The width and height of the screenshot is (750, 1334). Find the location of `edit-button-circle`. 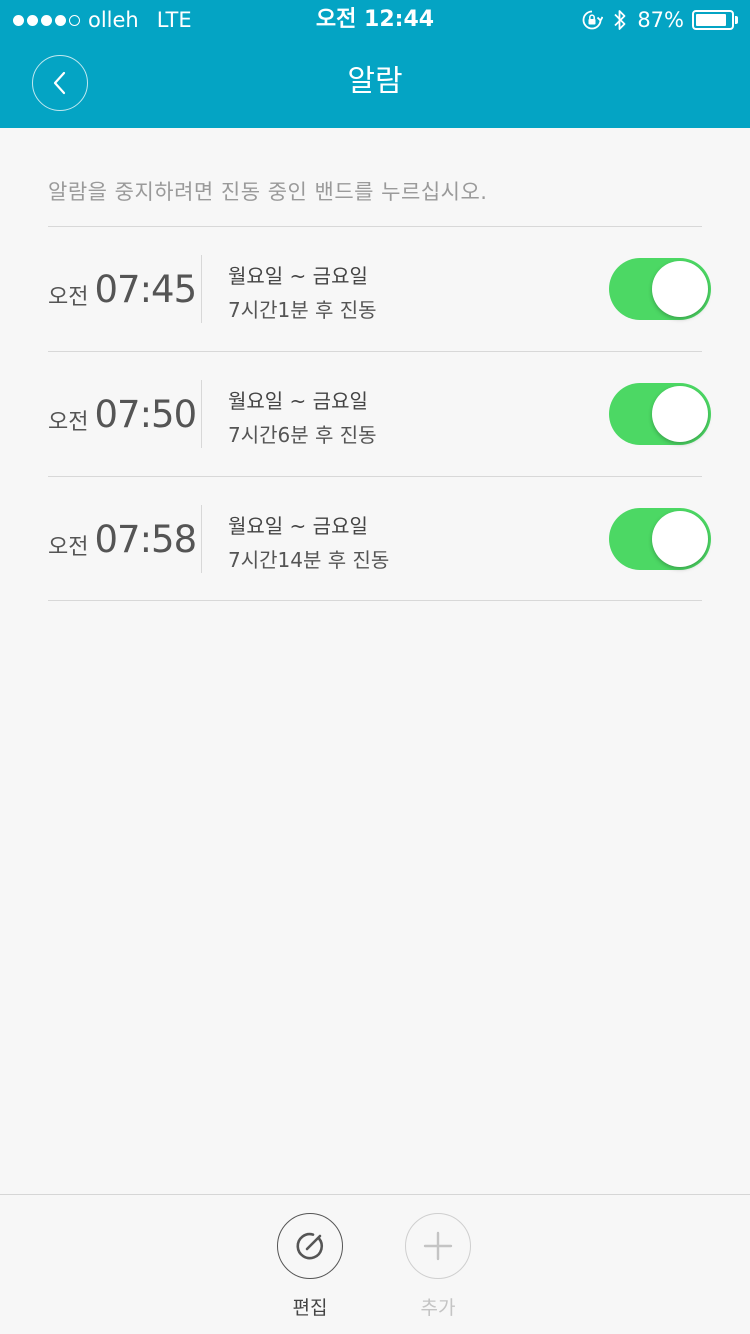

edit-button-circle is located at coordinates (310, 1246).